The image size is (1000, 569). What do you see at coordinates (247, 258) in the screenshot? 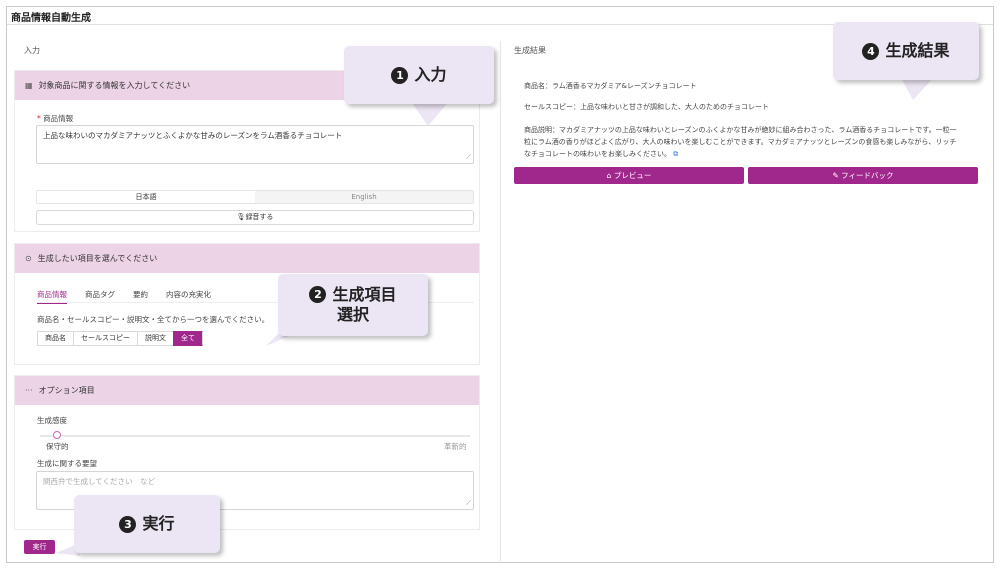
I see `items-panel-header: ⊙ 生成したい項目を選んでください` at bounding box center [247, 258].